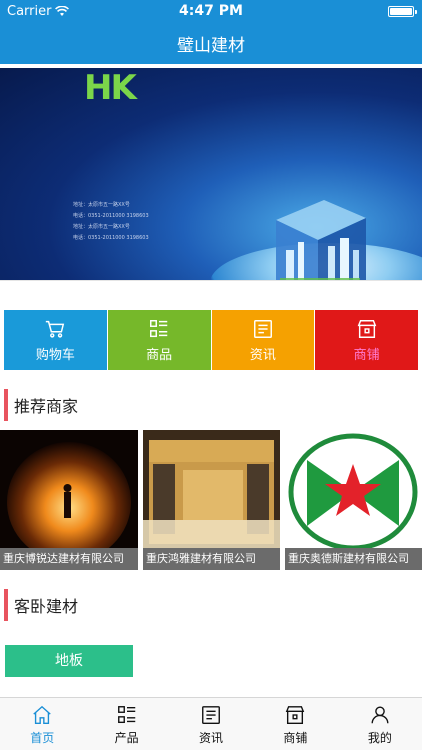  What do you see at coordinates (321, 240) in the screenshot?
I see `banner-hk-cube-graphic` at bounding box center [321, 240].